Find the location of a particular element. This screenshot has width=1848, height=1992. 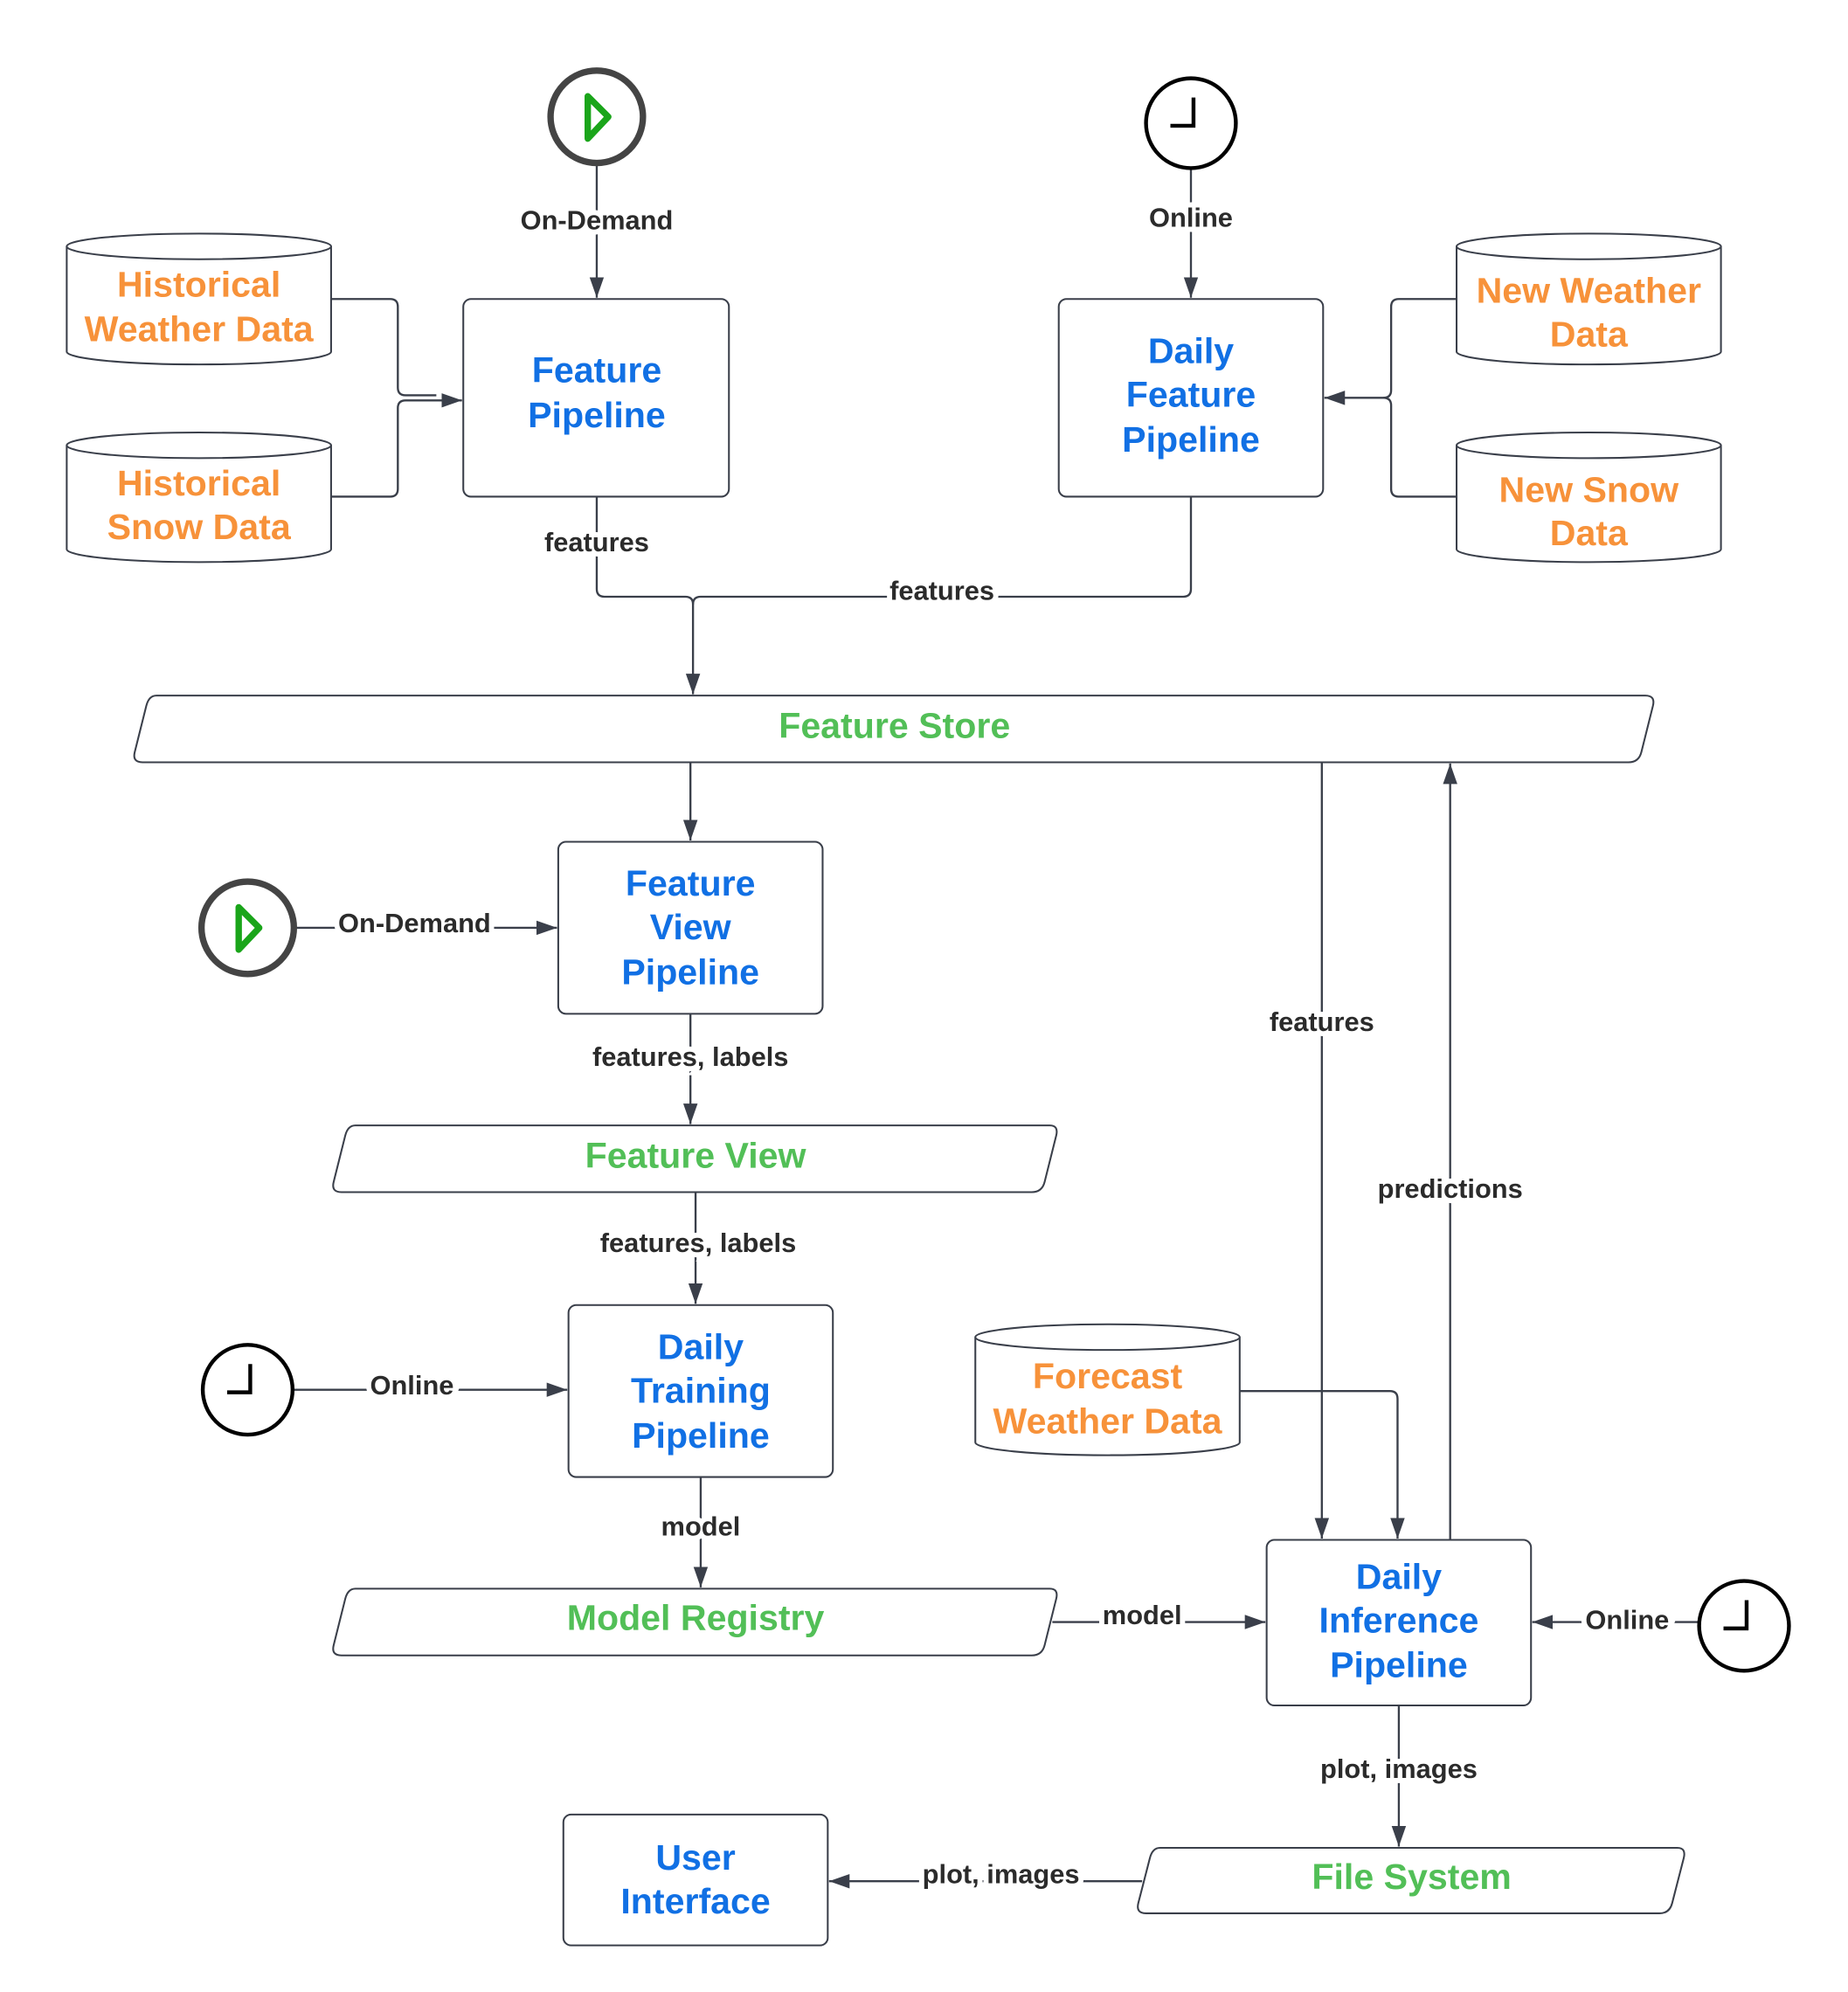

pipeline-label: View is located at coordinates (691, 927).